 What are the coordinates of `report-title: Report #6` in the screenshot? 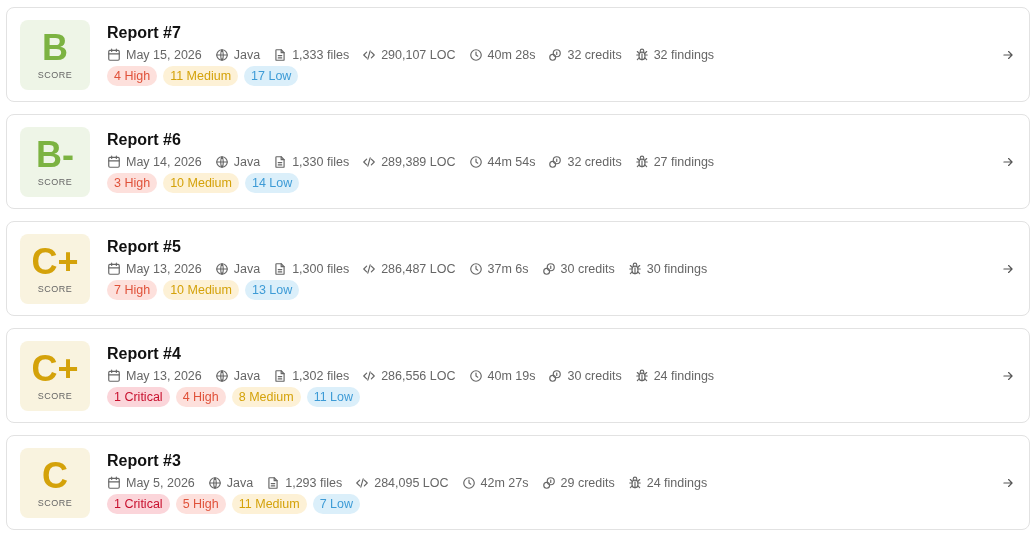 It's located at (144, 140).